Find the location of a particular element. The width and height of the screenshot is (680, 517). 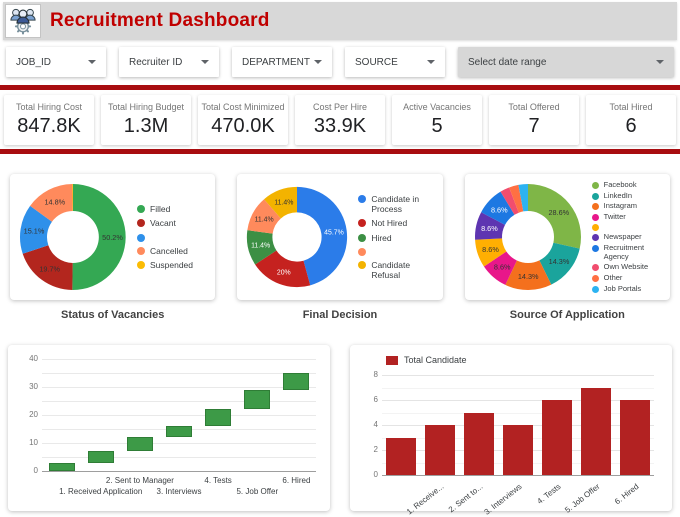

y-tick-label: 2 is located at coordinates (375, 449).